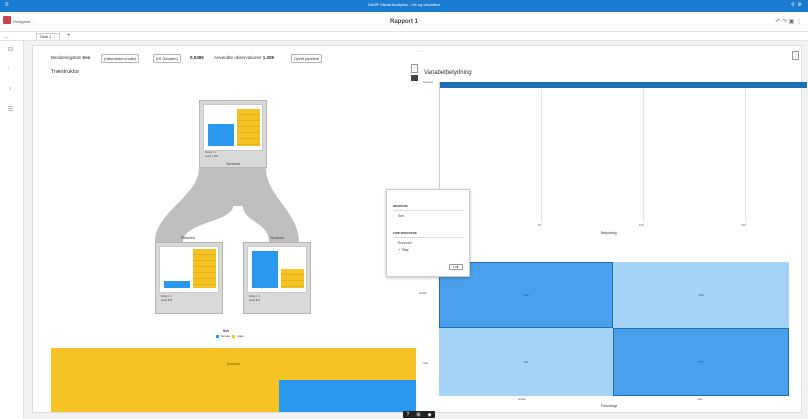 The image size is (808, 419). What do you see at coordinates (400, 206) in the screenshot?
I see `popup-response-heading: RESPONS` at bounding box center [400, 206].